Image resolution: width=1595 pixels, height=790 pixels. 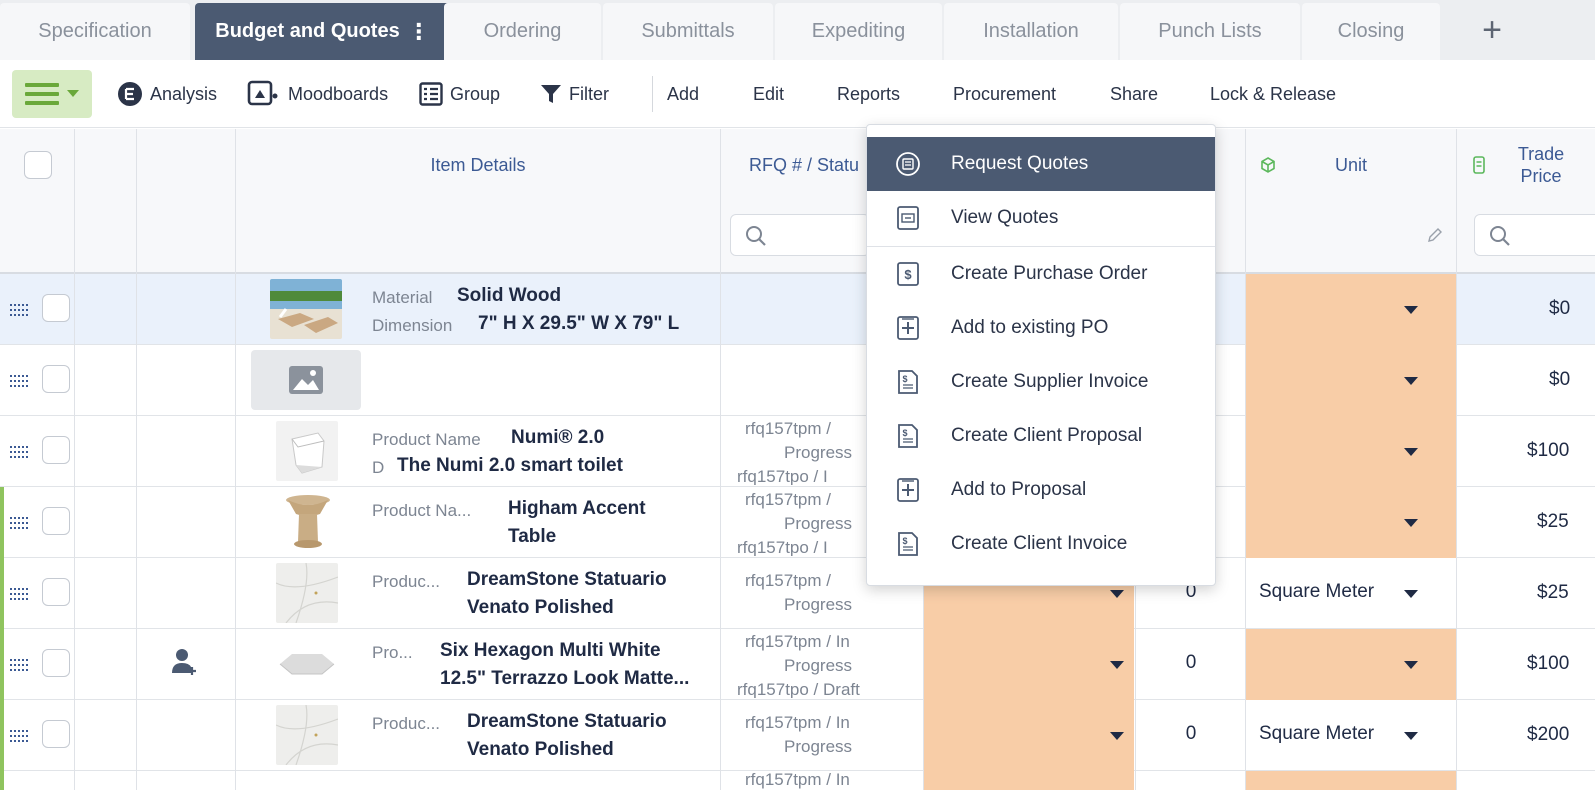 What do you see at coordinates (1526, 165) in the screenshot?
I see `column-header-trade-price: Trade Price` at bounding box center [1526, 165].